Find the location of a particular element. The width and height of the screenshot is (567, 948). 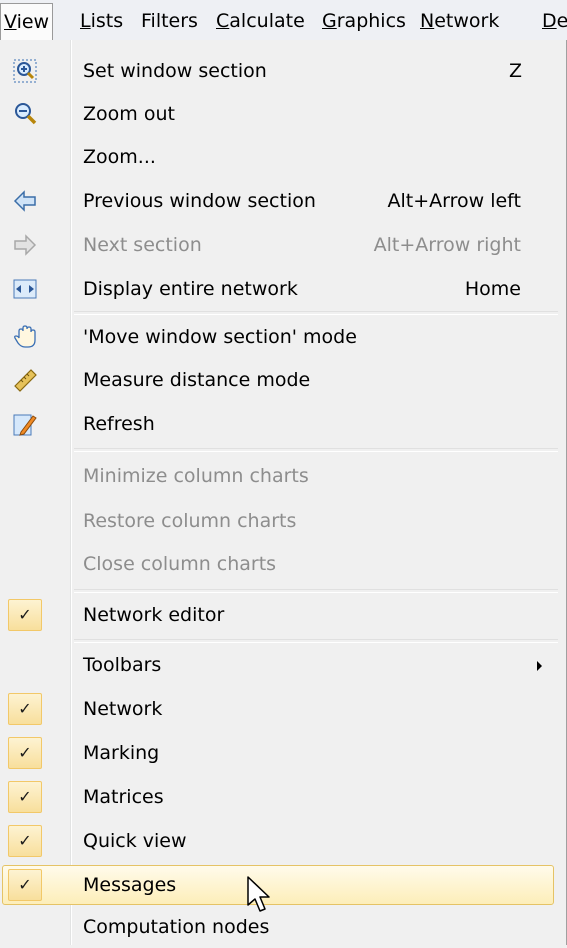

shortcut-label: Home is located at coordinates (492, 289).